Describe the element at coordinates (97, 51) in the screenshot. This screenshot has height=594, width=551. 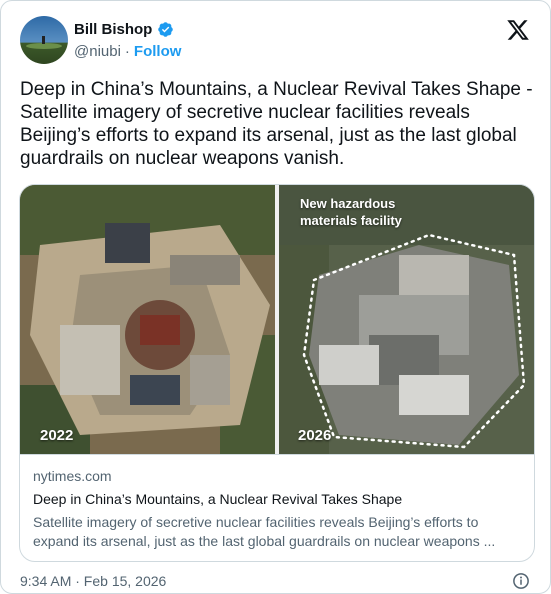
I see `author-handle: @niubi` at that location.